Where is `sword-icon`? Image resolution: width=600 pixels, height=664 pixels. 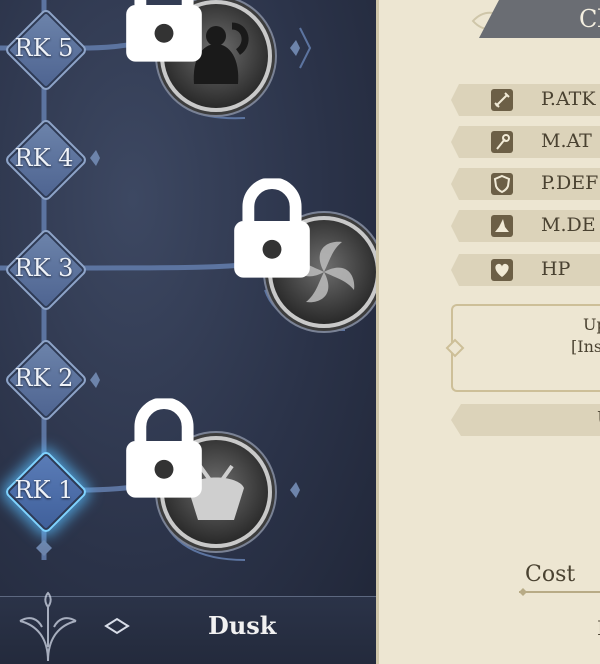
sword-icon is located at coordinates (502, 100).